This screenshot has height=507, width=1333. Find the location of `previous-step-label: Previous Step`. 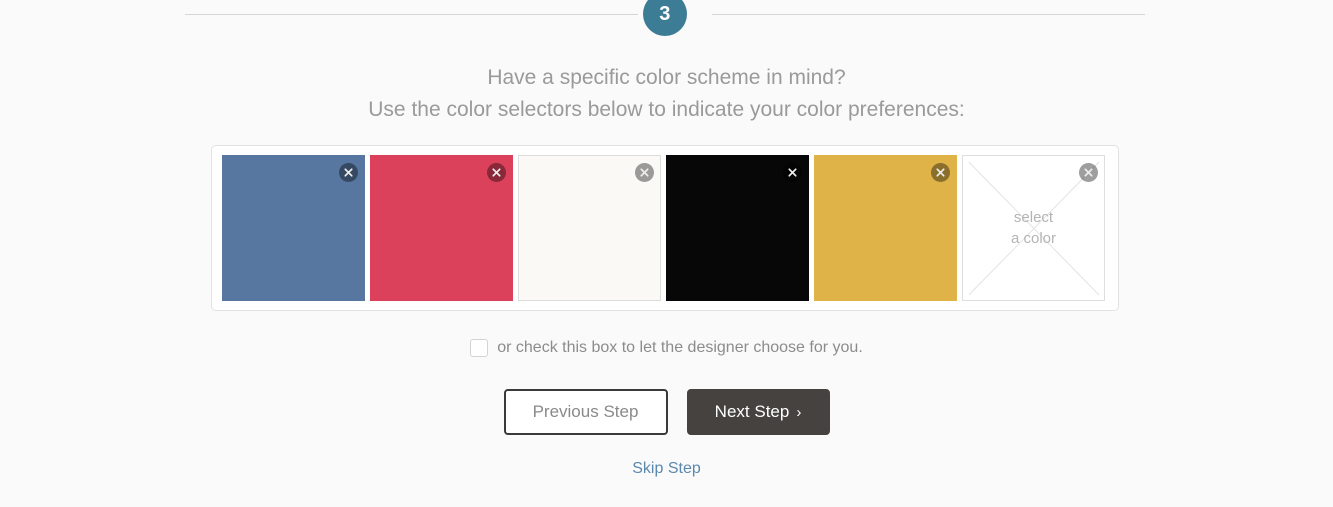

previous-step-label: Previous Step is located at coordinates (585, 411).